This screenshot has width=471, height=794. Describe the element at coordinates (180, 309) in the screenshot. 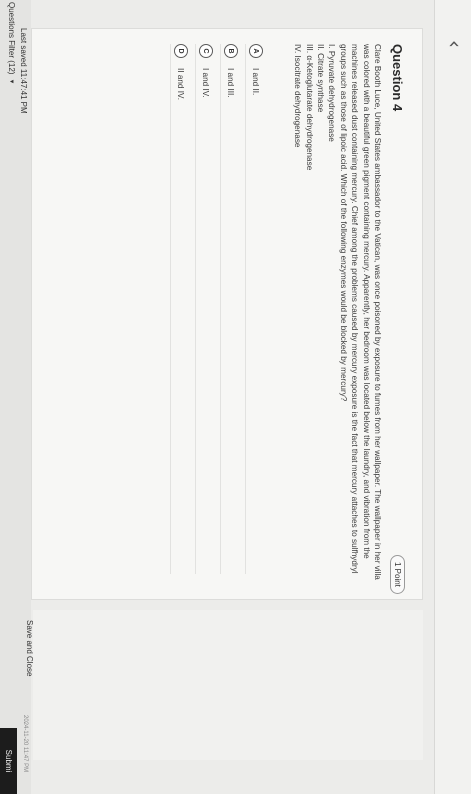

I see `option-d: D II and IV.` at that location.